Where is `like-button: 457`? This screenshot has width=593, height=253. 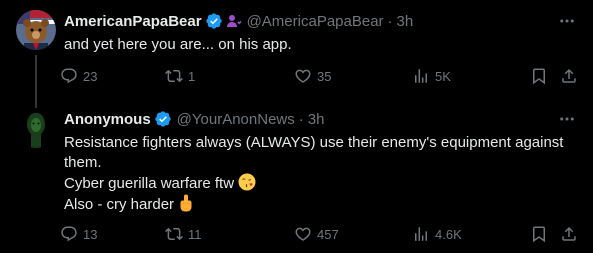
like-button: 457 is located at coordinates (316, 234).